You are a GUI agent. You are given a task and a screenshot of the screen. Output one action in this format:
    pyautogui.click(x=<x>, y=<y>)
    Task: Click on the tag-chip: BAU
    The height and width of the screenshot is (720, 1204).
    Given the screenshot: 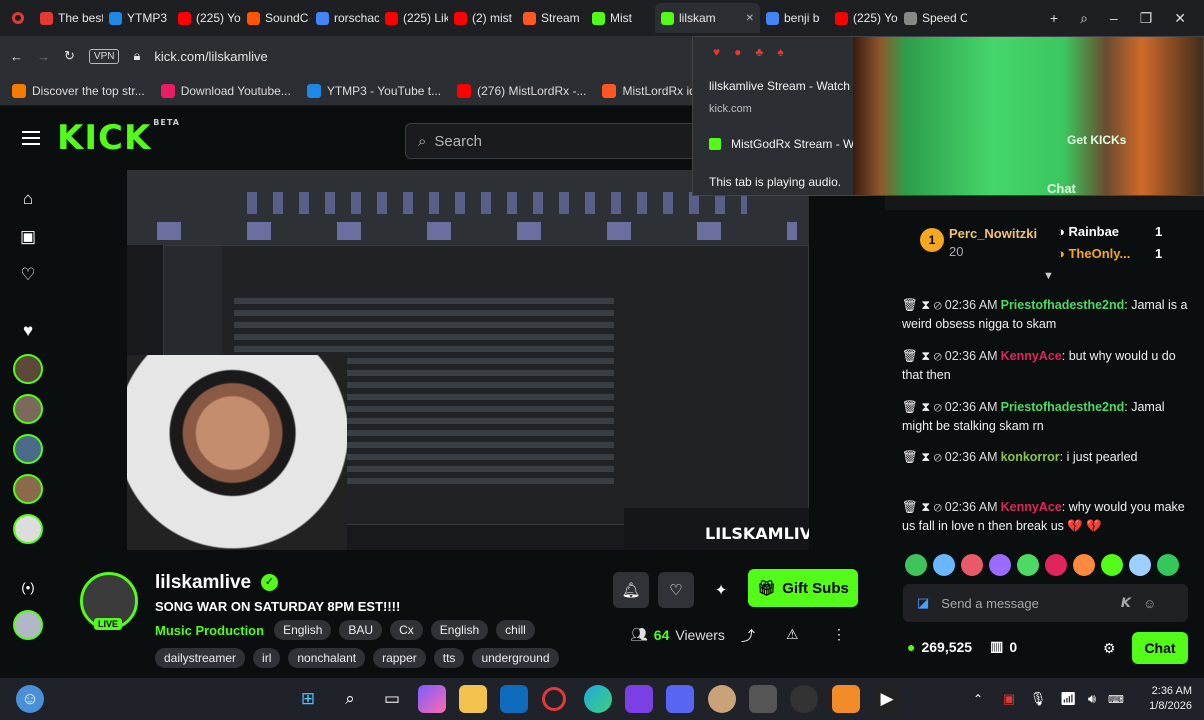 What is the action you would take?
    pyautogui.click(x=361, y=630)
    